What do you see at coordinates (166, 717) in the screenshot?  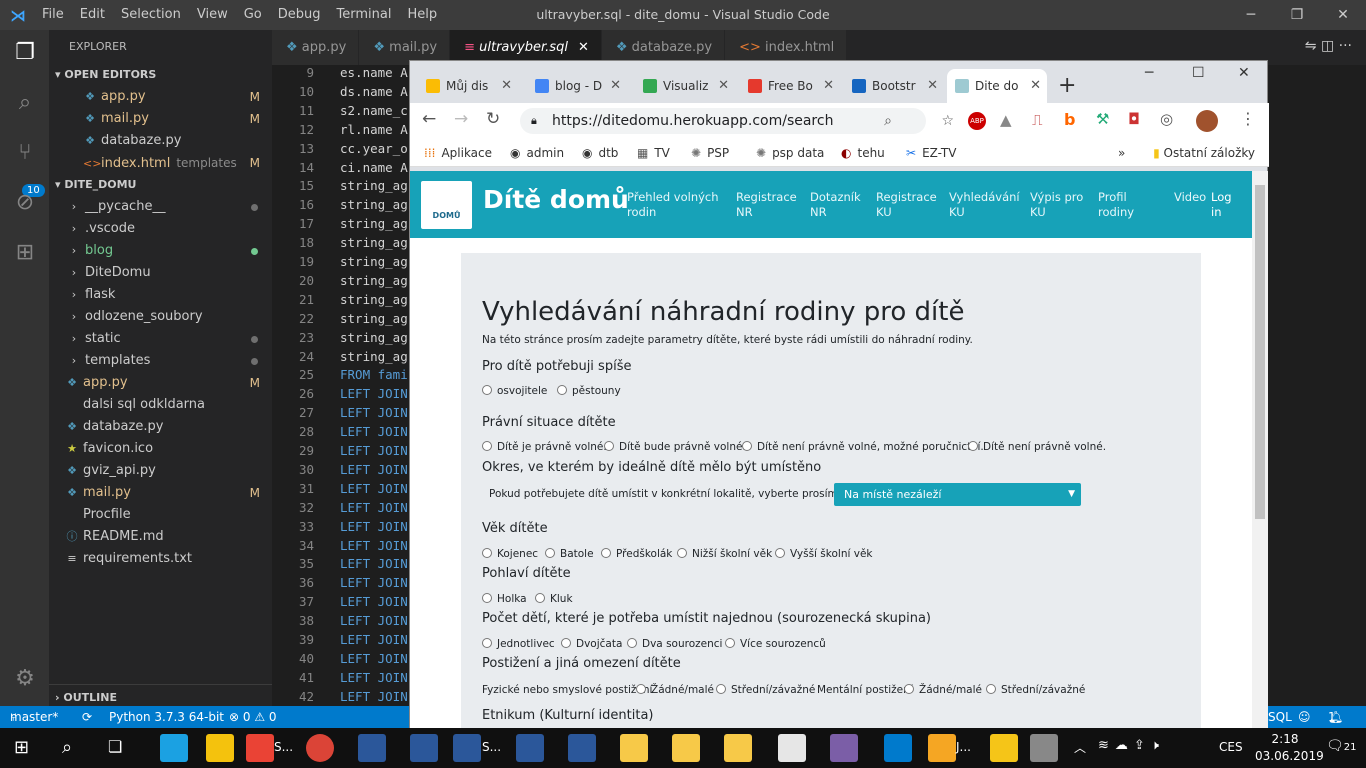 I see `python-interpreter: Python 3.7.3 64-bit` at bounding box center [166, 717].